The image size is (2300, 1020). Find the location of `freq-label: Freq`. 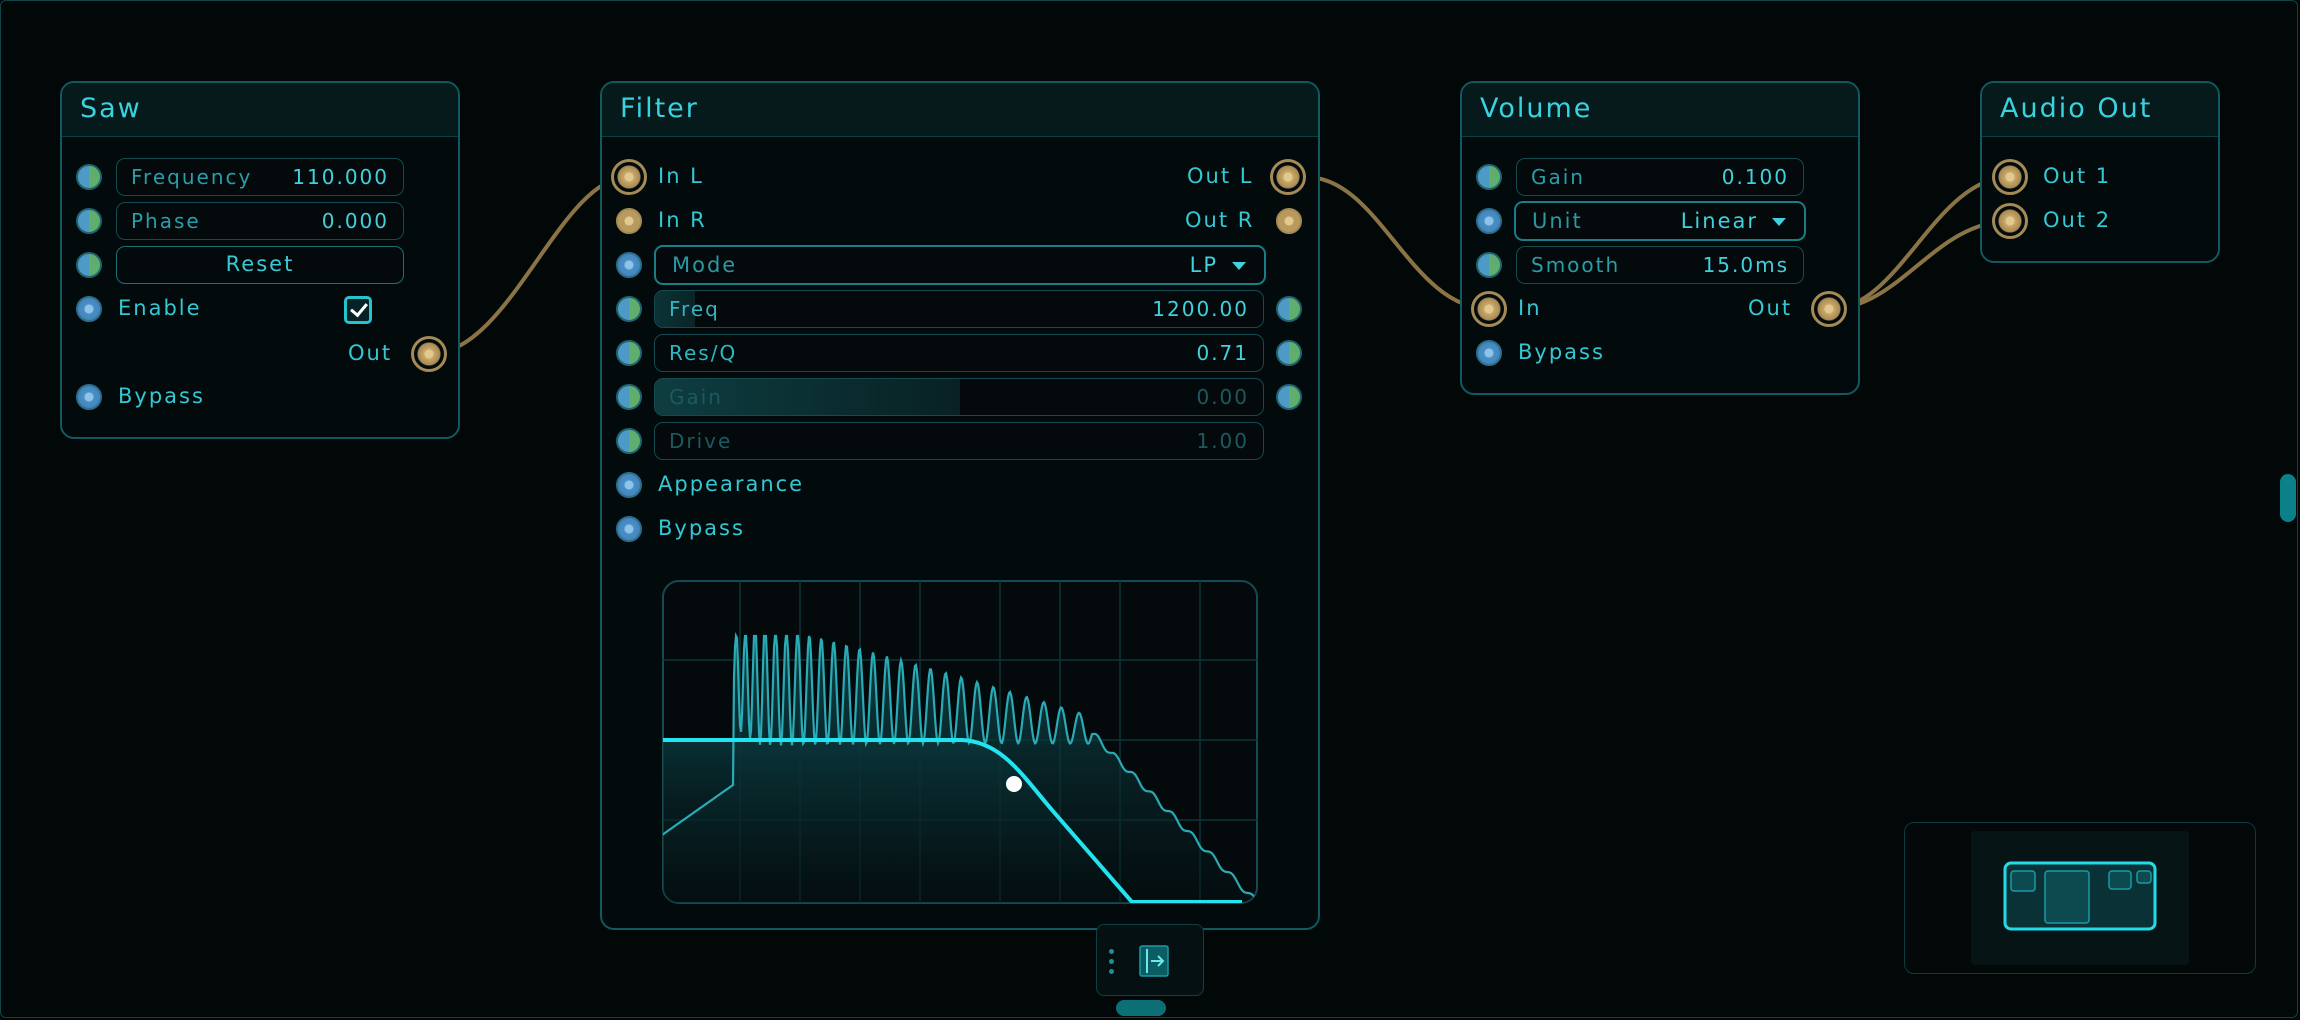

freq-label: Freq is located at coordinates (694, 309).